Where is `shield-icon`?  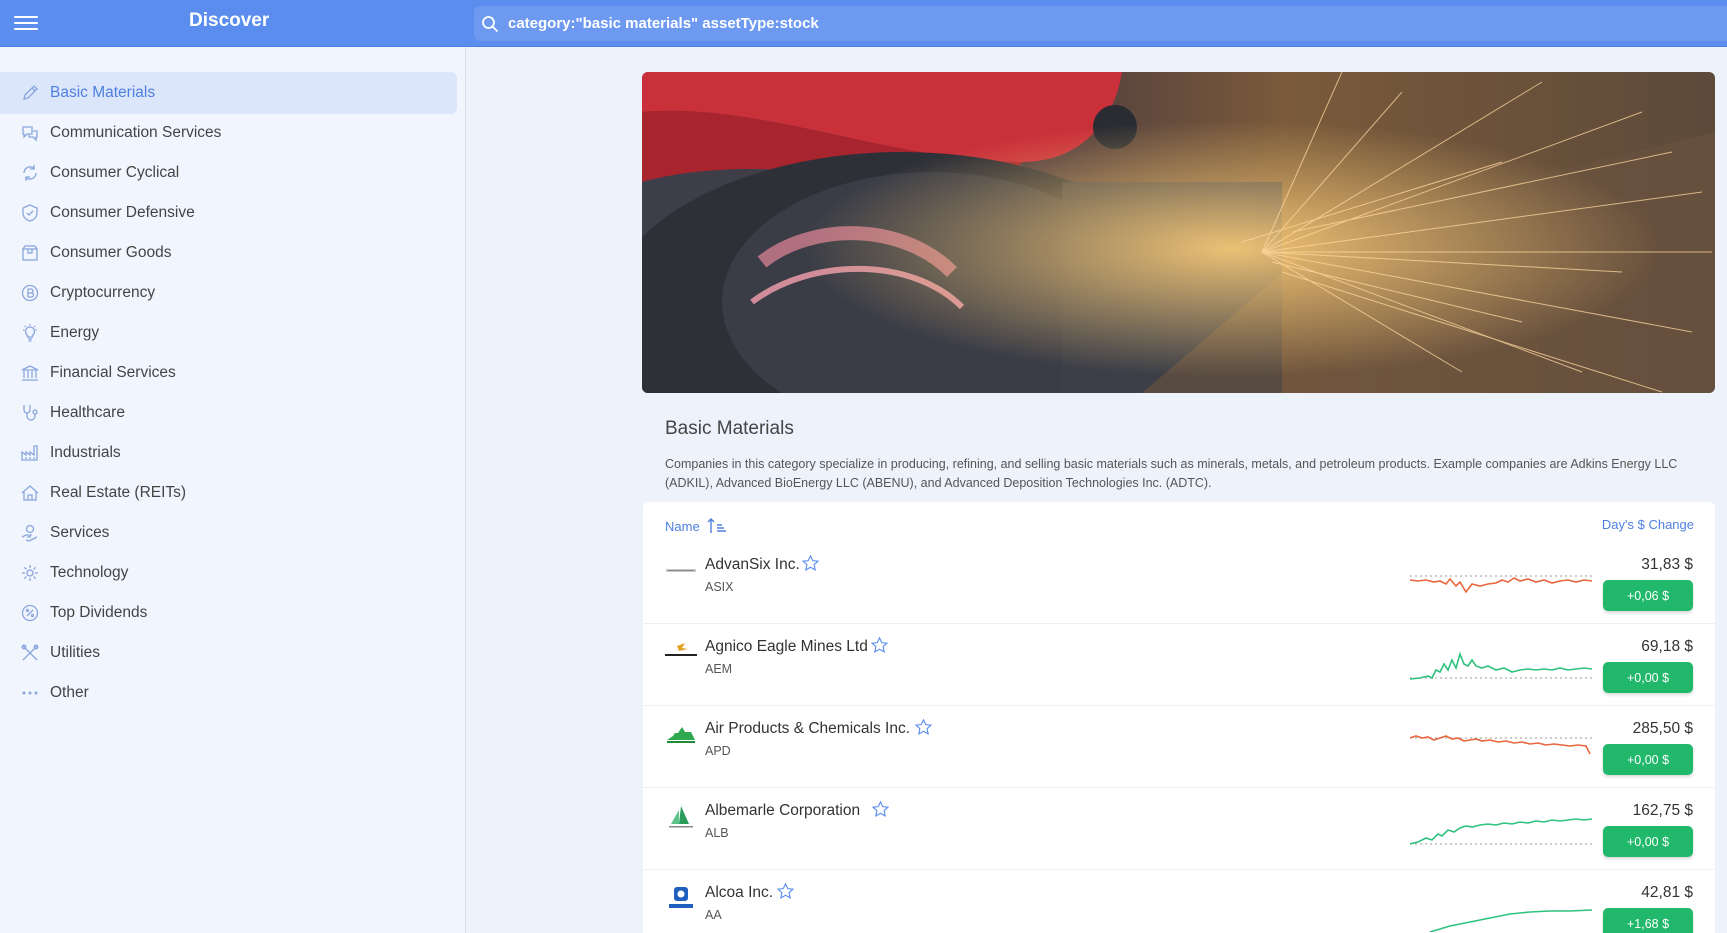 shield-icon is located at coordinates (30, 213).